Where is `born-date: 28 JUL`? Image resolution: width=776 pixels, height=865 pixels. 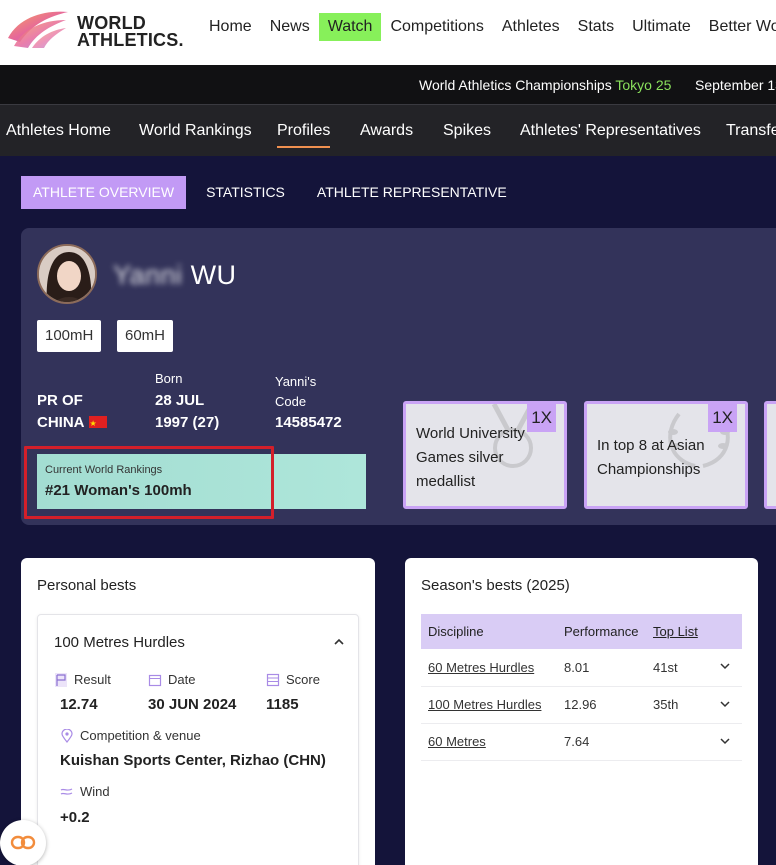
born-date: 28 JUL is located at coordinates (180, 400).